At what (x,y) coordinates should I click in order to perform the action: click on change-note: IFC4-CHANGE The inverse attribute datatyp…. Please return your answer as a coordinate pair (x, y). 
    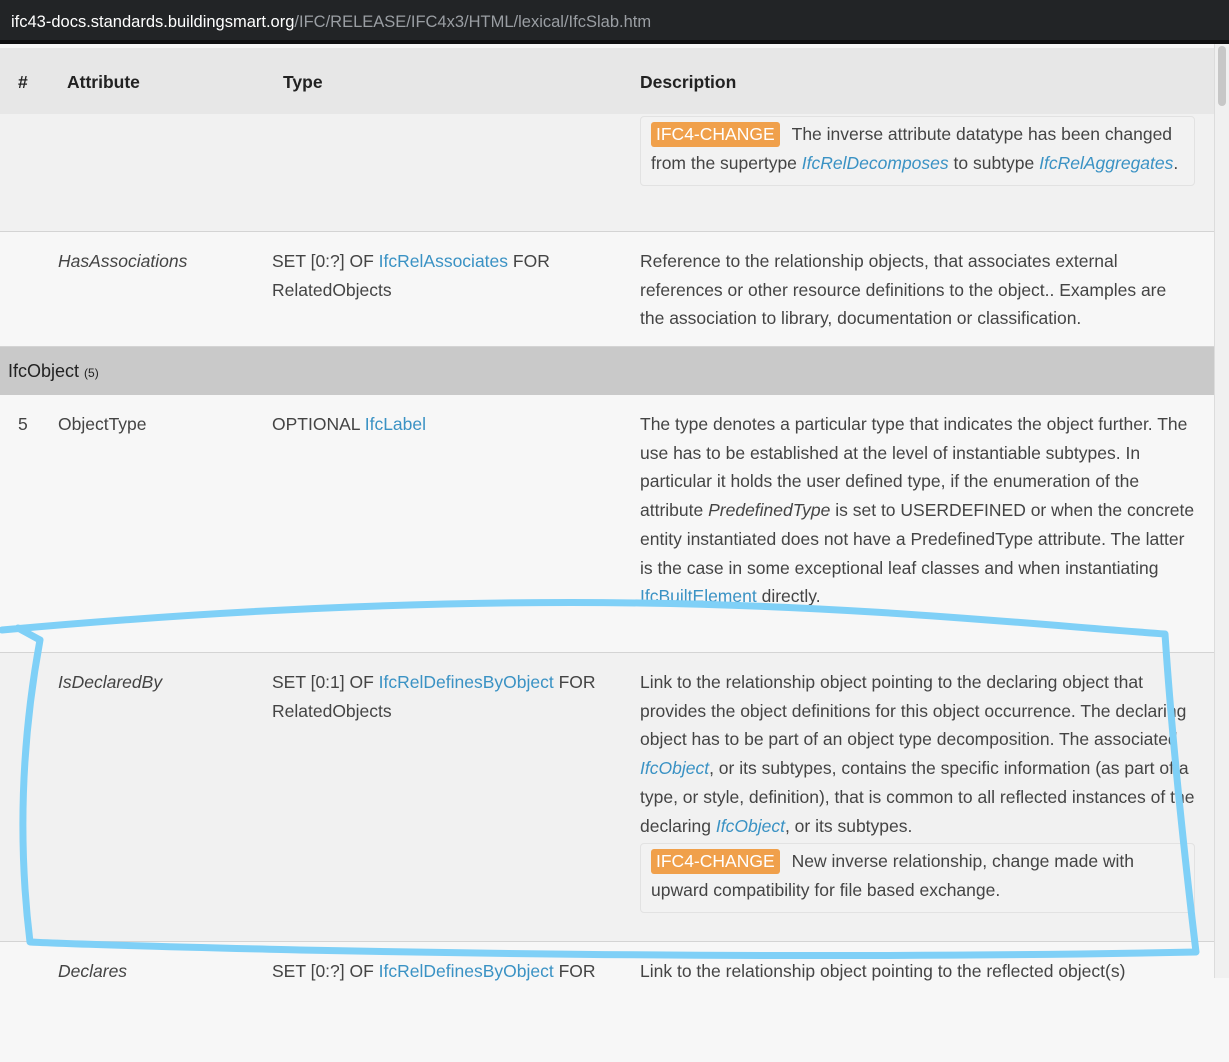
    Looking at the image, I should click on (917, 151).